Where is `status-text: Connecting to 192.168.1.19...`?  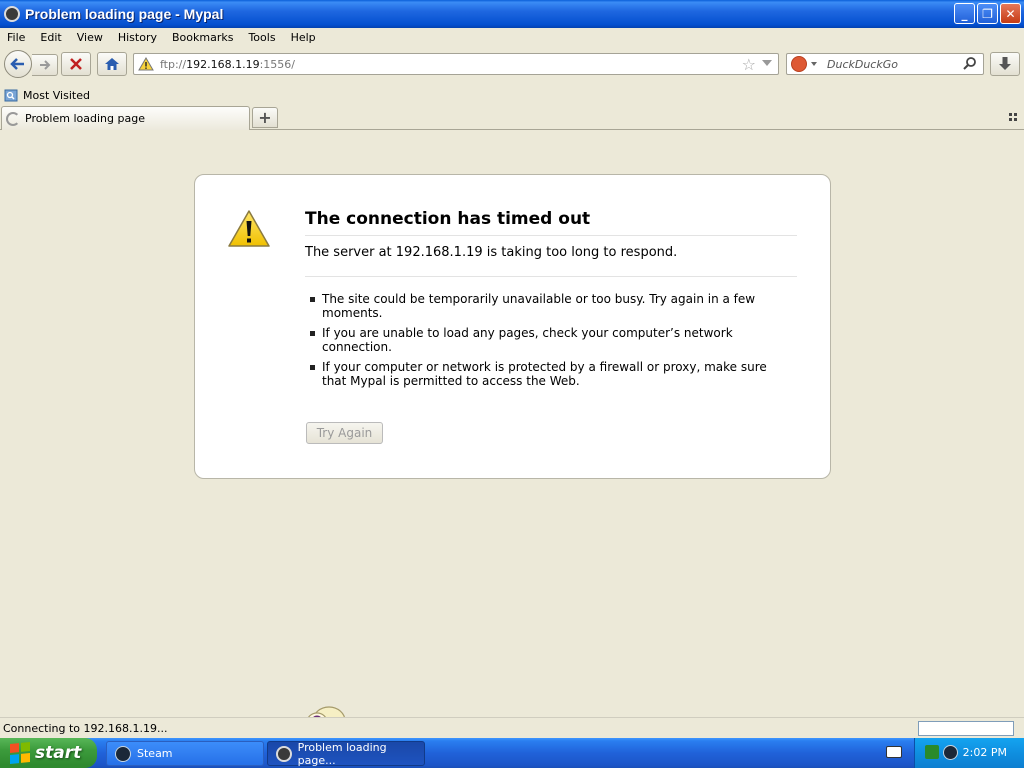 status-text: Connecting to 192.168.1.19... is located at coordinates (85, 728).